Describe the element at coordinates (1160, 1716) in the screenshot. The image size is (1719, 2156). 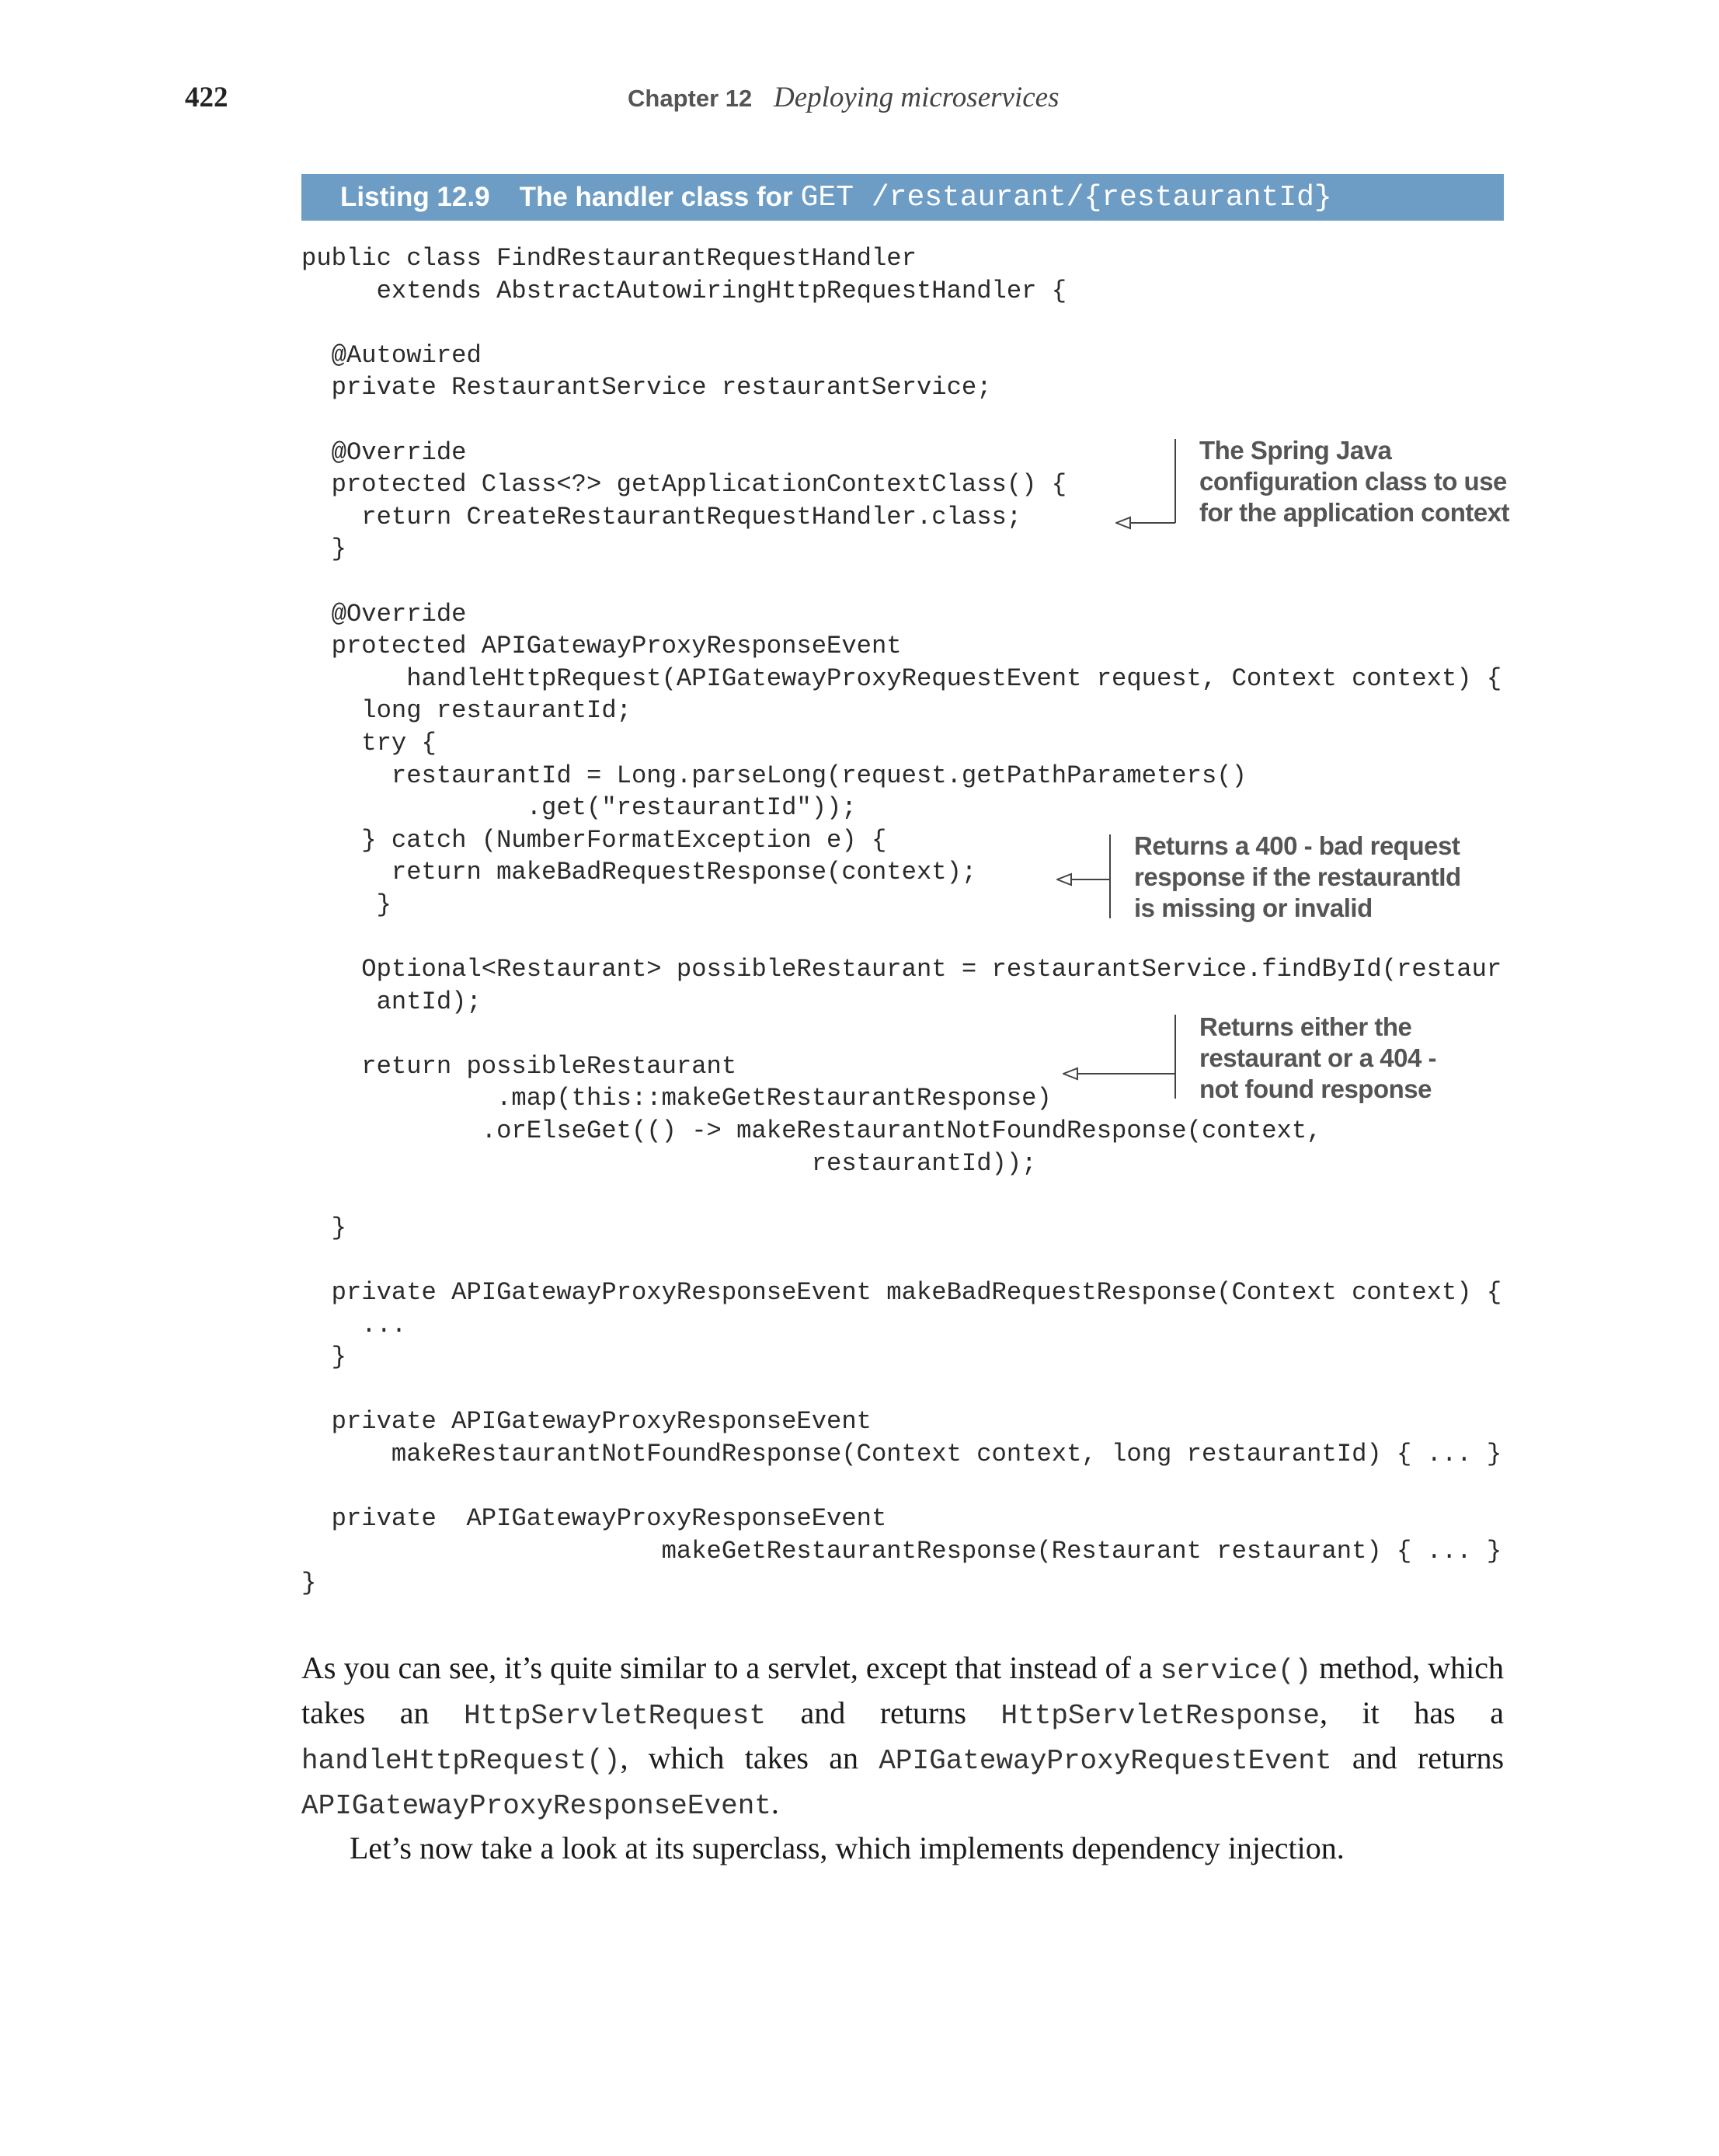
I see `inline-code: HttpServletResponse` at that location.